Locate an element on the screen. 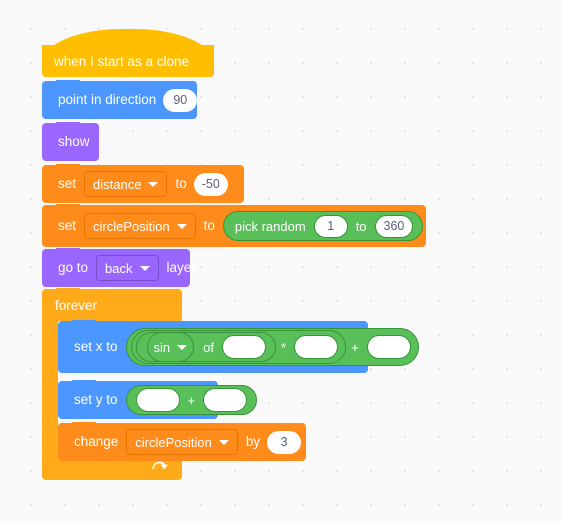 This screenshot has width=562, height=521. block-when-i-start-as-a-clone: when I start as a clone is located at coordinates (128, 53).